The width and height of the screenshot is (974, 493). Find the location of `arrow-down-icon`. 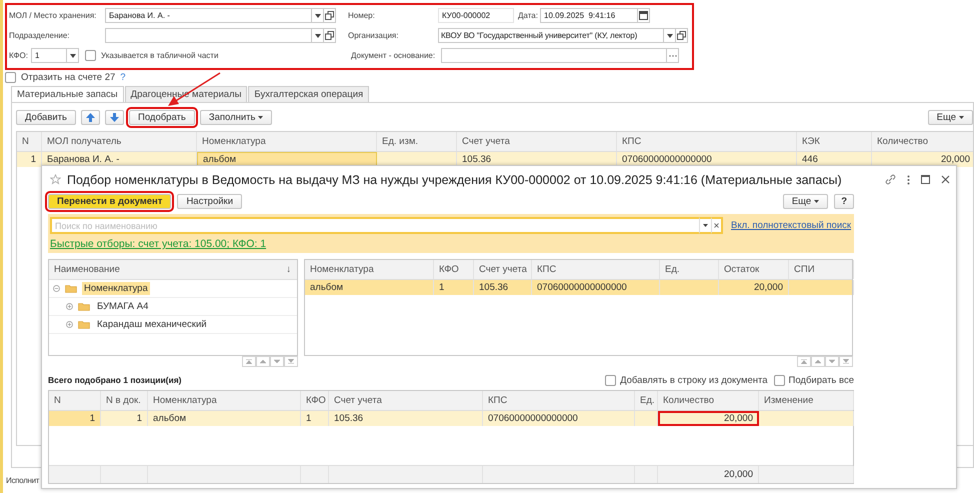

arrow-down-icon is located at coordinates (114, 117).